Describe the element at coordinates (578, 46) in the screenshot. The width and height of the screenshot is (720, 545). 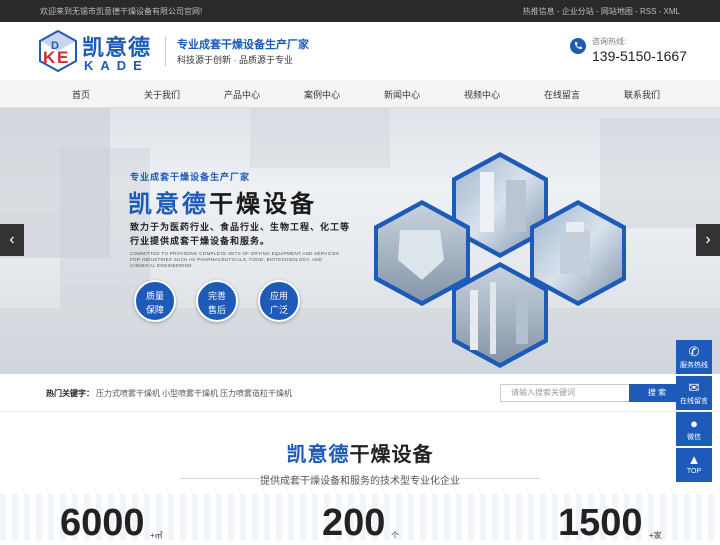
I see `phone-icon` at that location.